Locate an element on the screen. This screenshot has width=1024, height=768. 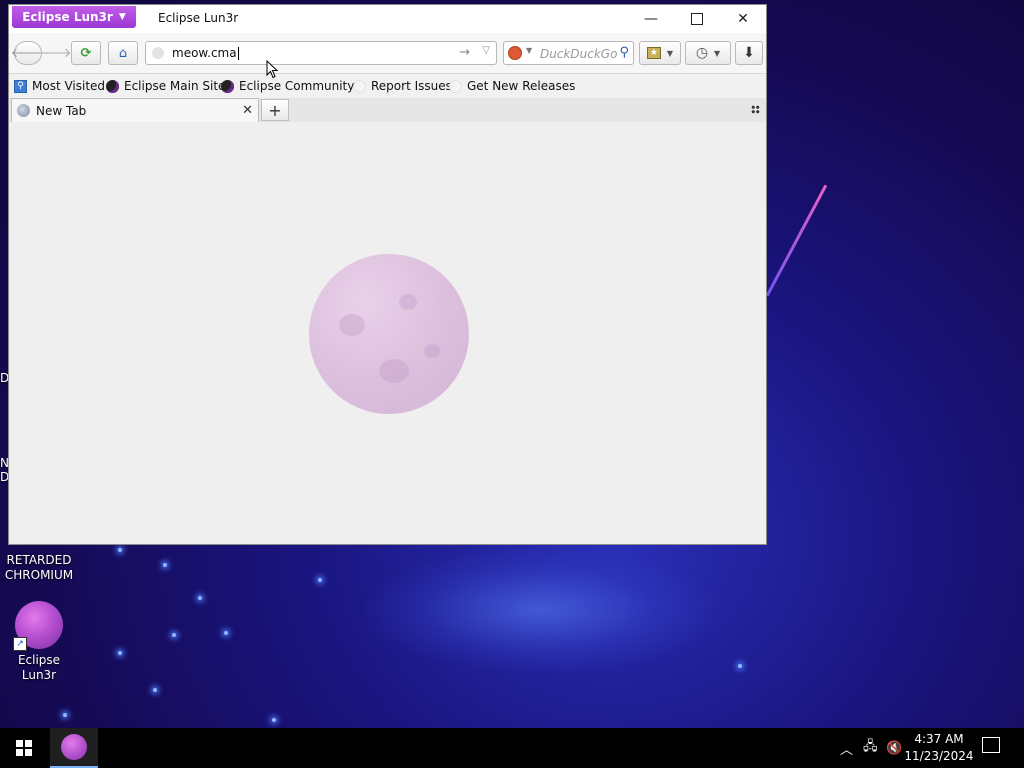
tab-strip: New Tab ✕ + is located at coordinates (387, 110).